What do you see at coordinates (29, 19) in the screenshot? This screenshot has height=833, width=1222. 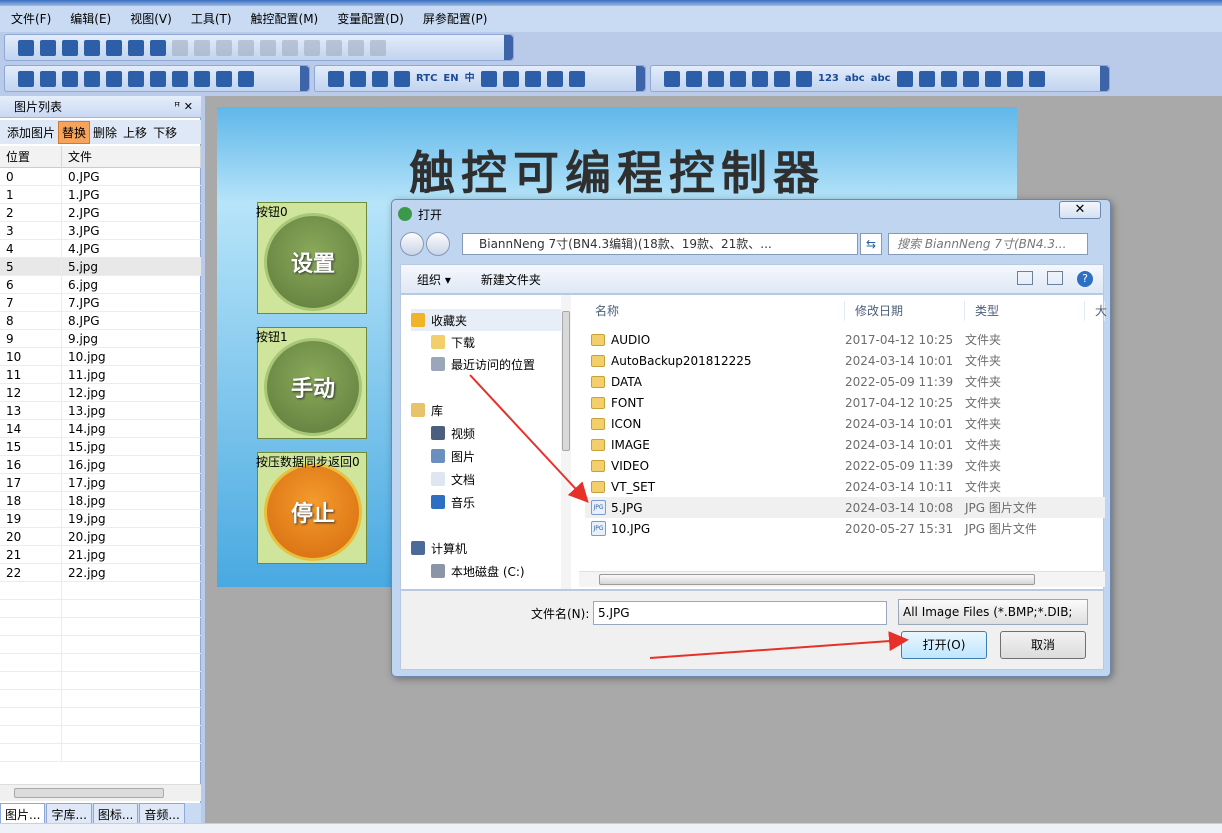 I see `menu-item: 文件(F)` at bounding box center [29, 19].